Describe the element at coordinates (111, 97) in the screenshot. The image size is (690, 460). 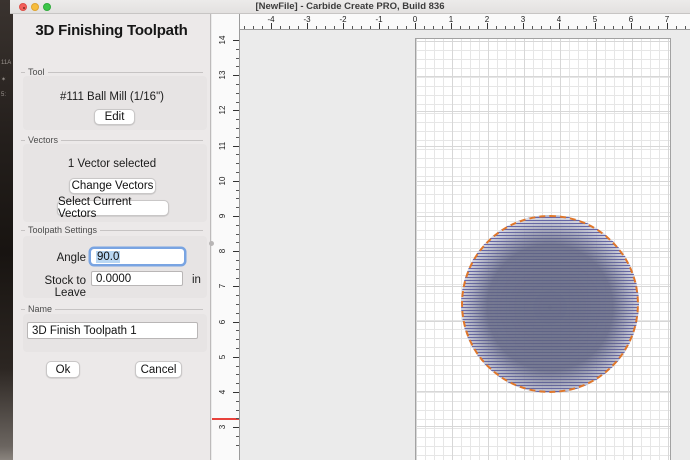
I see `tool-name: #111 Ball Mill (1/16")` at that location.